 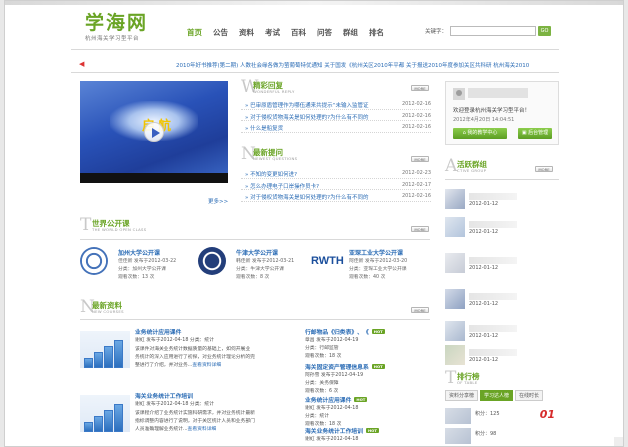 I want to click on rank-row: 积分：98, so click(x=502, y=436).